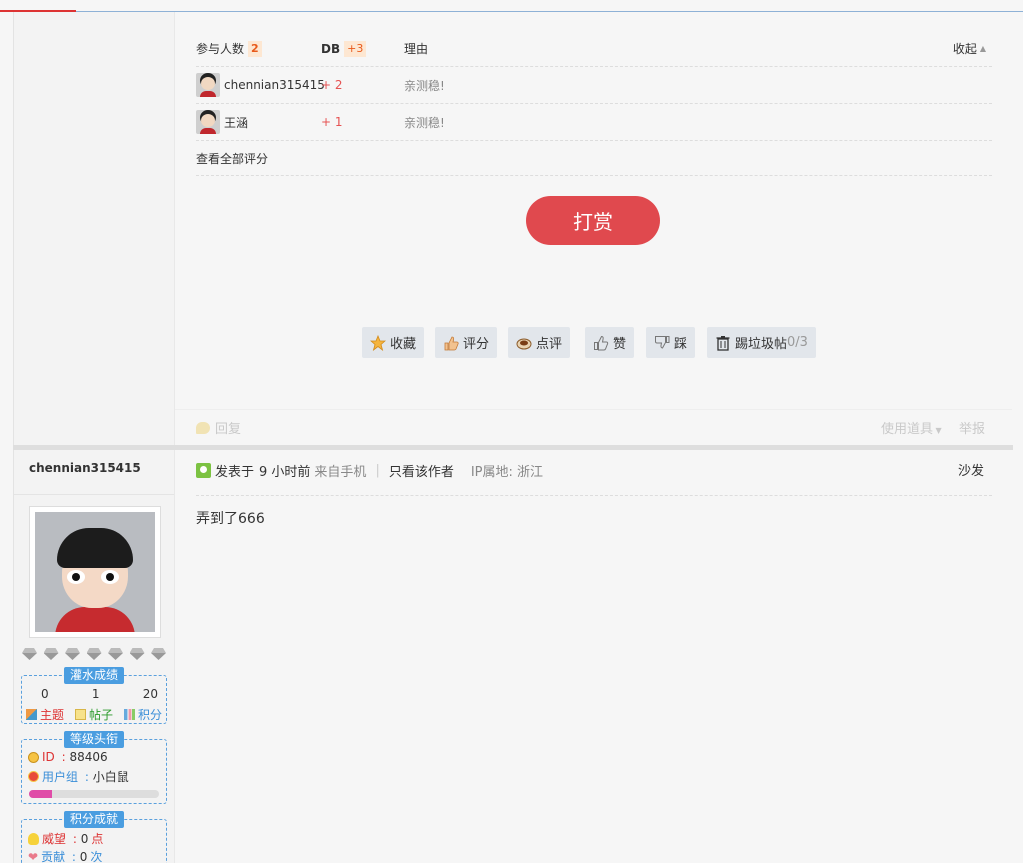 Image resolution: width=1023 pixels, height=863 pixels. What do you see at coordinates (220, 49) in the screenshot?
I see `participants-label: 参与人数` at bounding box center [220, 49].